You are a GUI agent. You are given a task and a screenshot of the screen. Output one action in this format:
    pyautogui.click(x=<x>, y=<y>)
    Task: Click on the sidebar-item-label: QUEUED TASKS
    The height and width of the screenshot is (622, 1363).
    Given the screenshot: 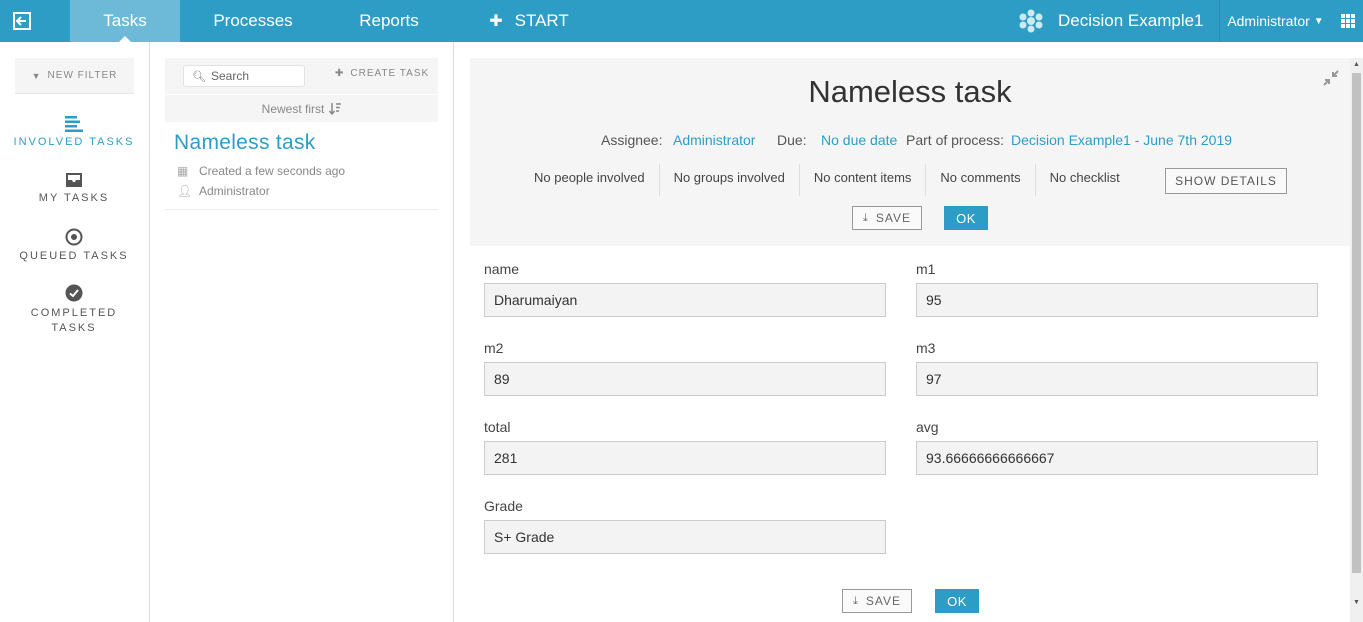 What is the action you would take?
    pyautogui.click(x=74, y=256)
    